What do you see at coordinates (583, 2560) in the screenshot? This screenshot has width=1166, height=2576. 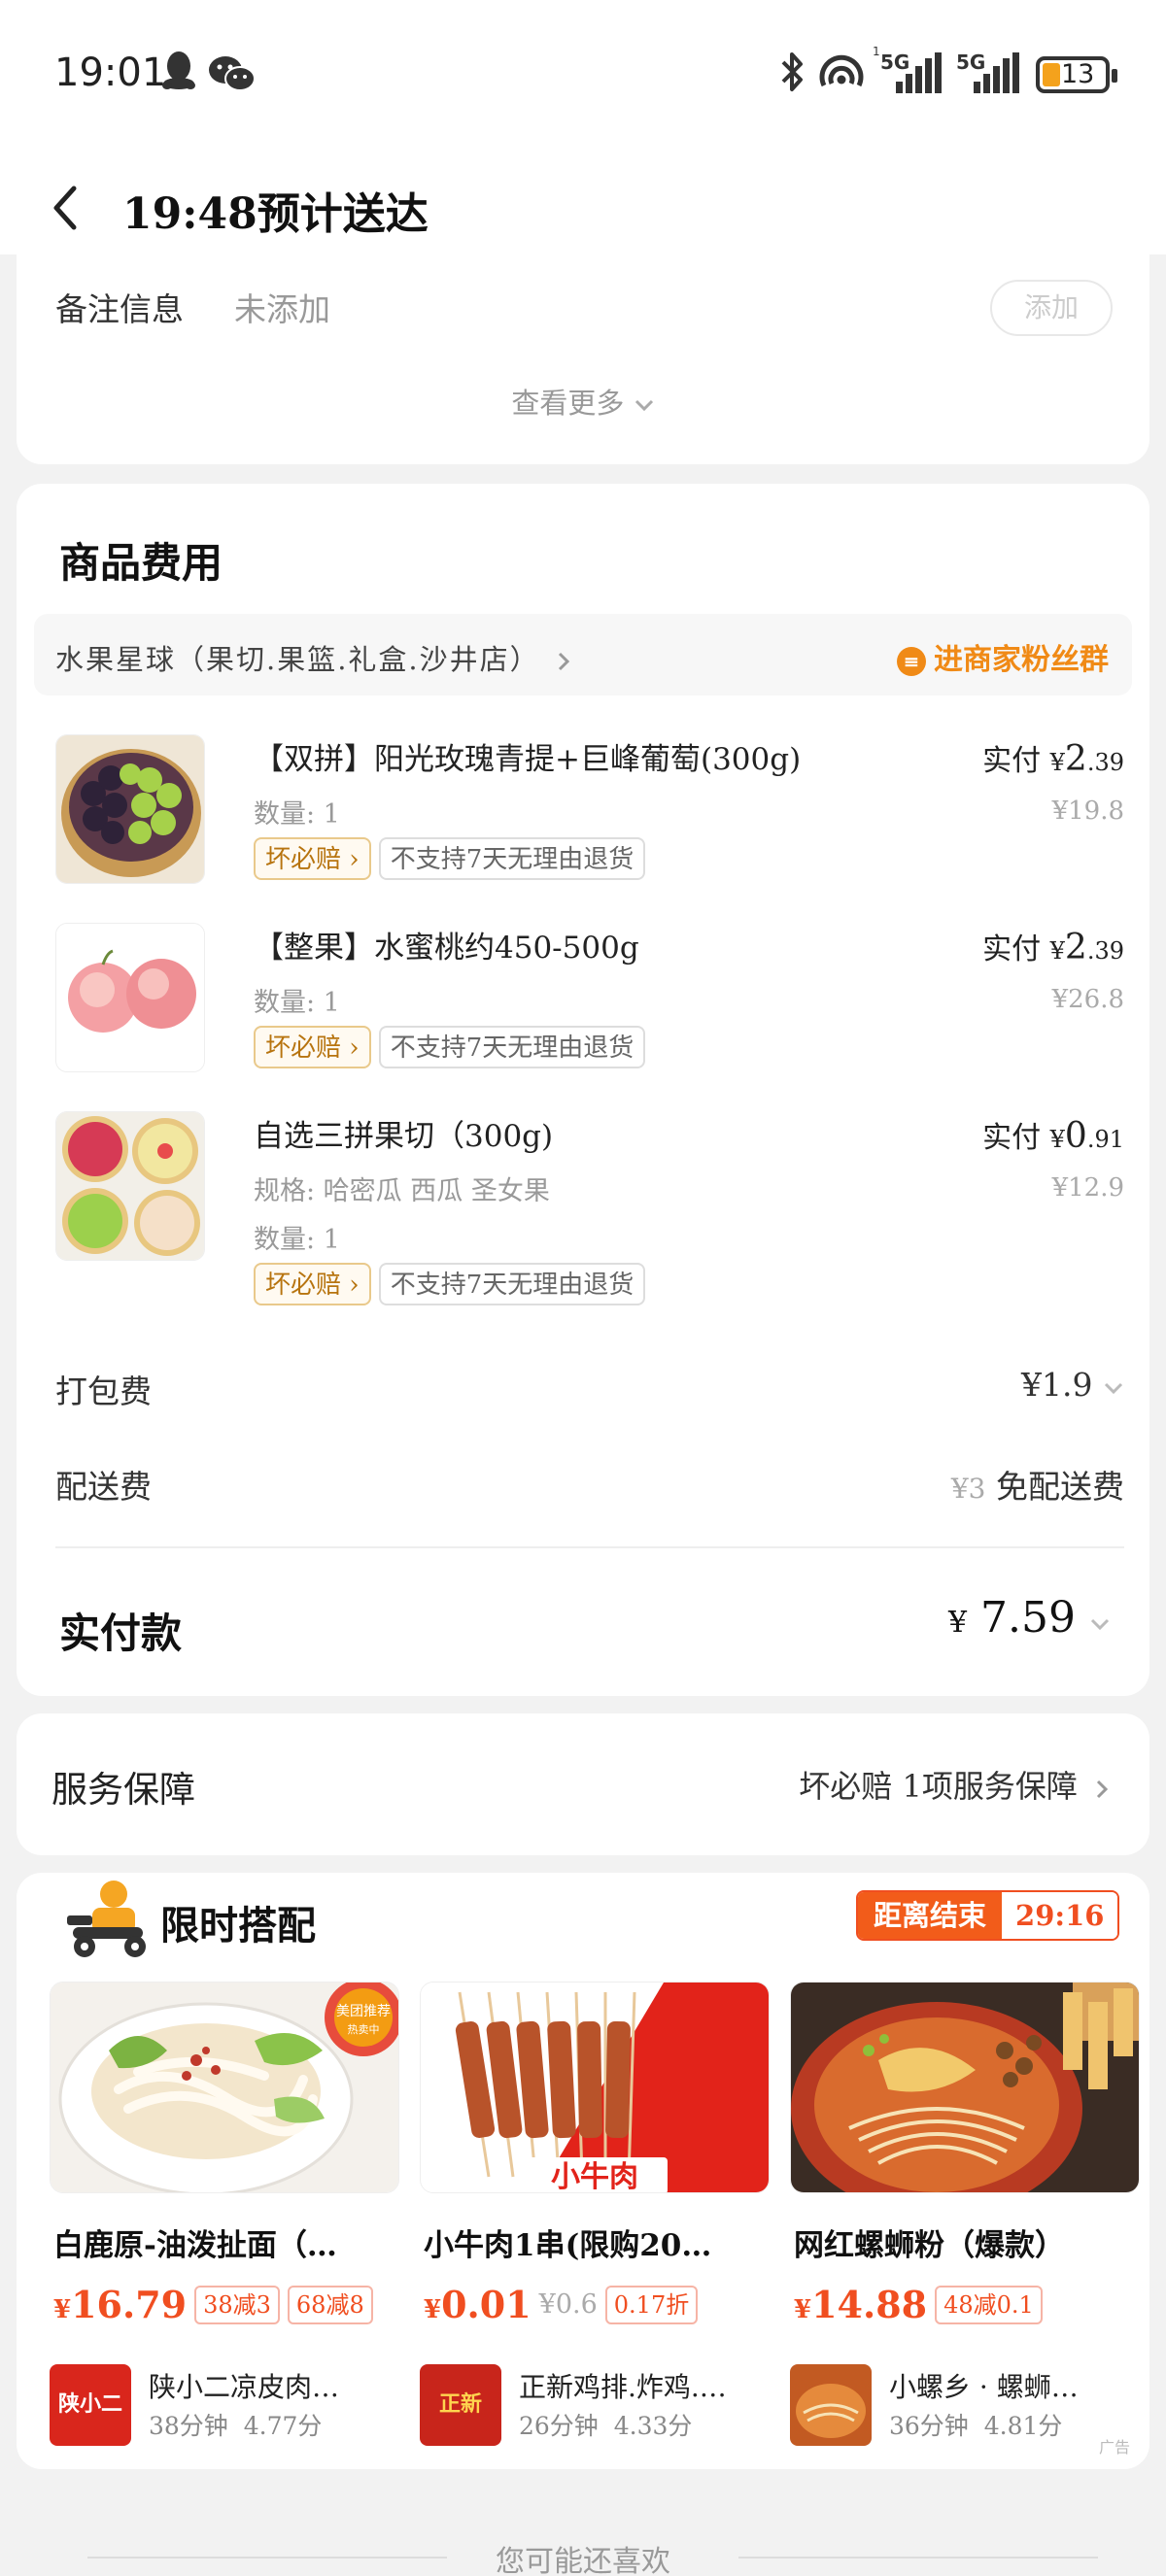 I see `guess-you-like-title: 您可能还喜欢` at bounding box center [583, 2560].